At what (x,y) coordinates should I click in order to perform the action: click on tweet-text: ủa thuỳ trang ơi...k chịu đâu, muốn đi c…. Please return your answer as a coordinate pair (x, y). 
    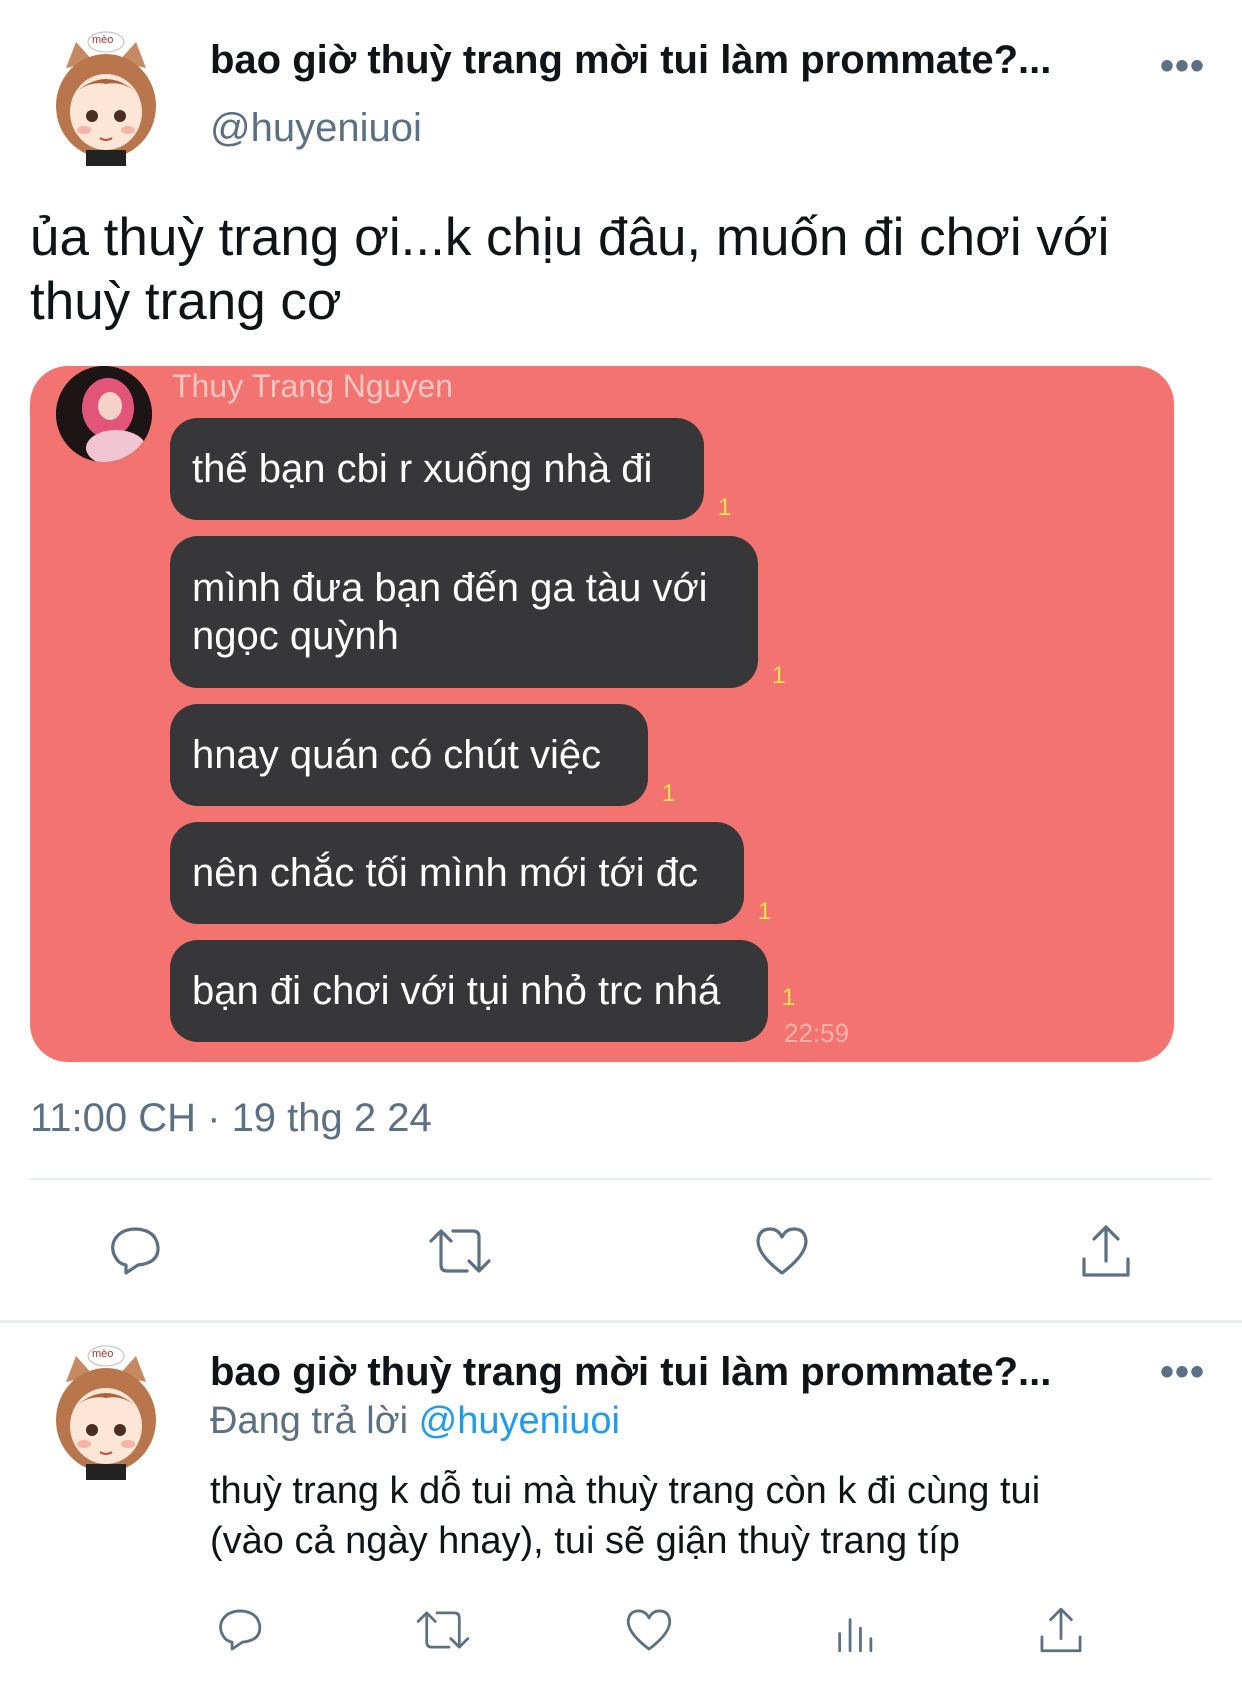
    Looking at the image, I should click on (625, 270).